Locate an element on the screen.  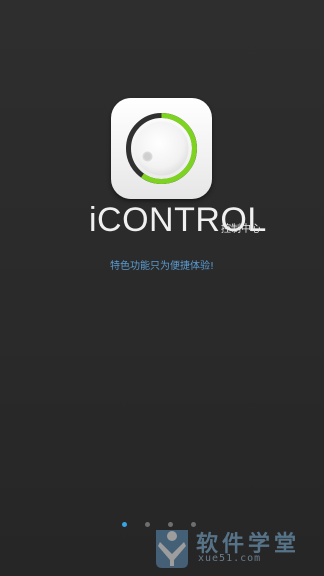
brand-subtitle: 控制中心 is located at coordinates (241, 229).